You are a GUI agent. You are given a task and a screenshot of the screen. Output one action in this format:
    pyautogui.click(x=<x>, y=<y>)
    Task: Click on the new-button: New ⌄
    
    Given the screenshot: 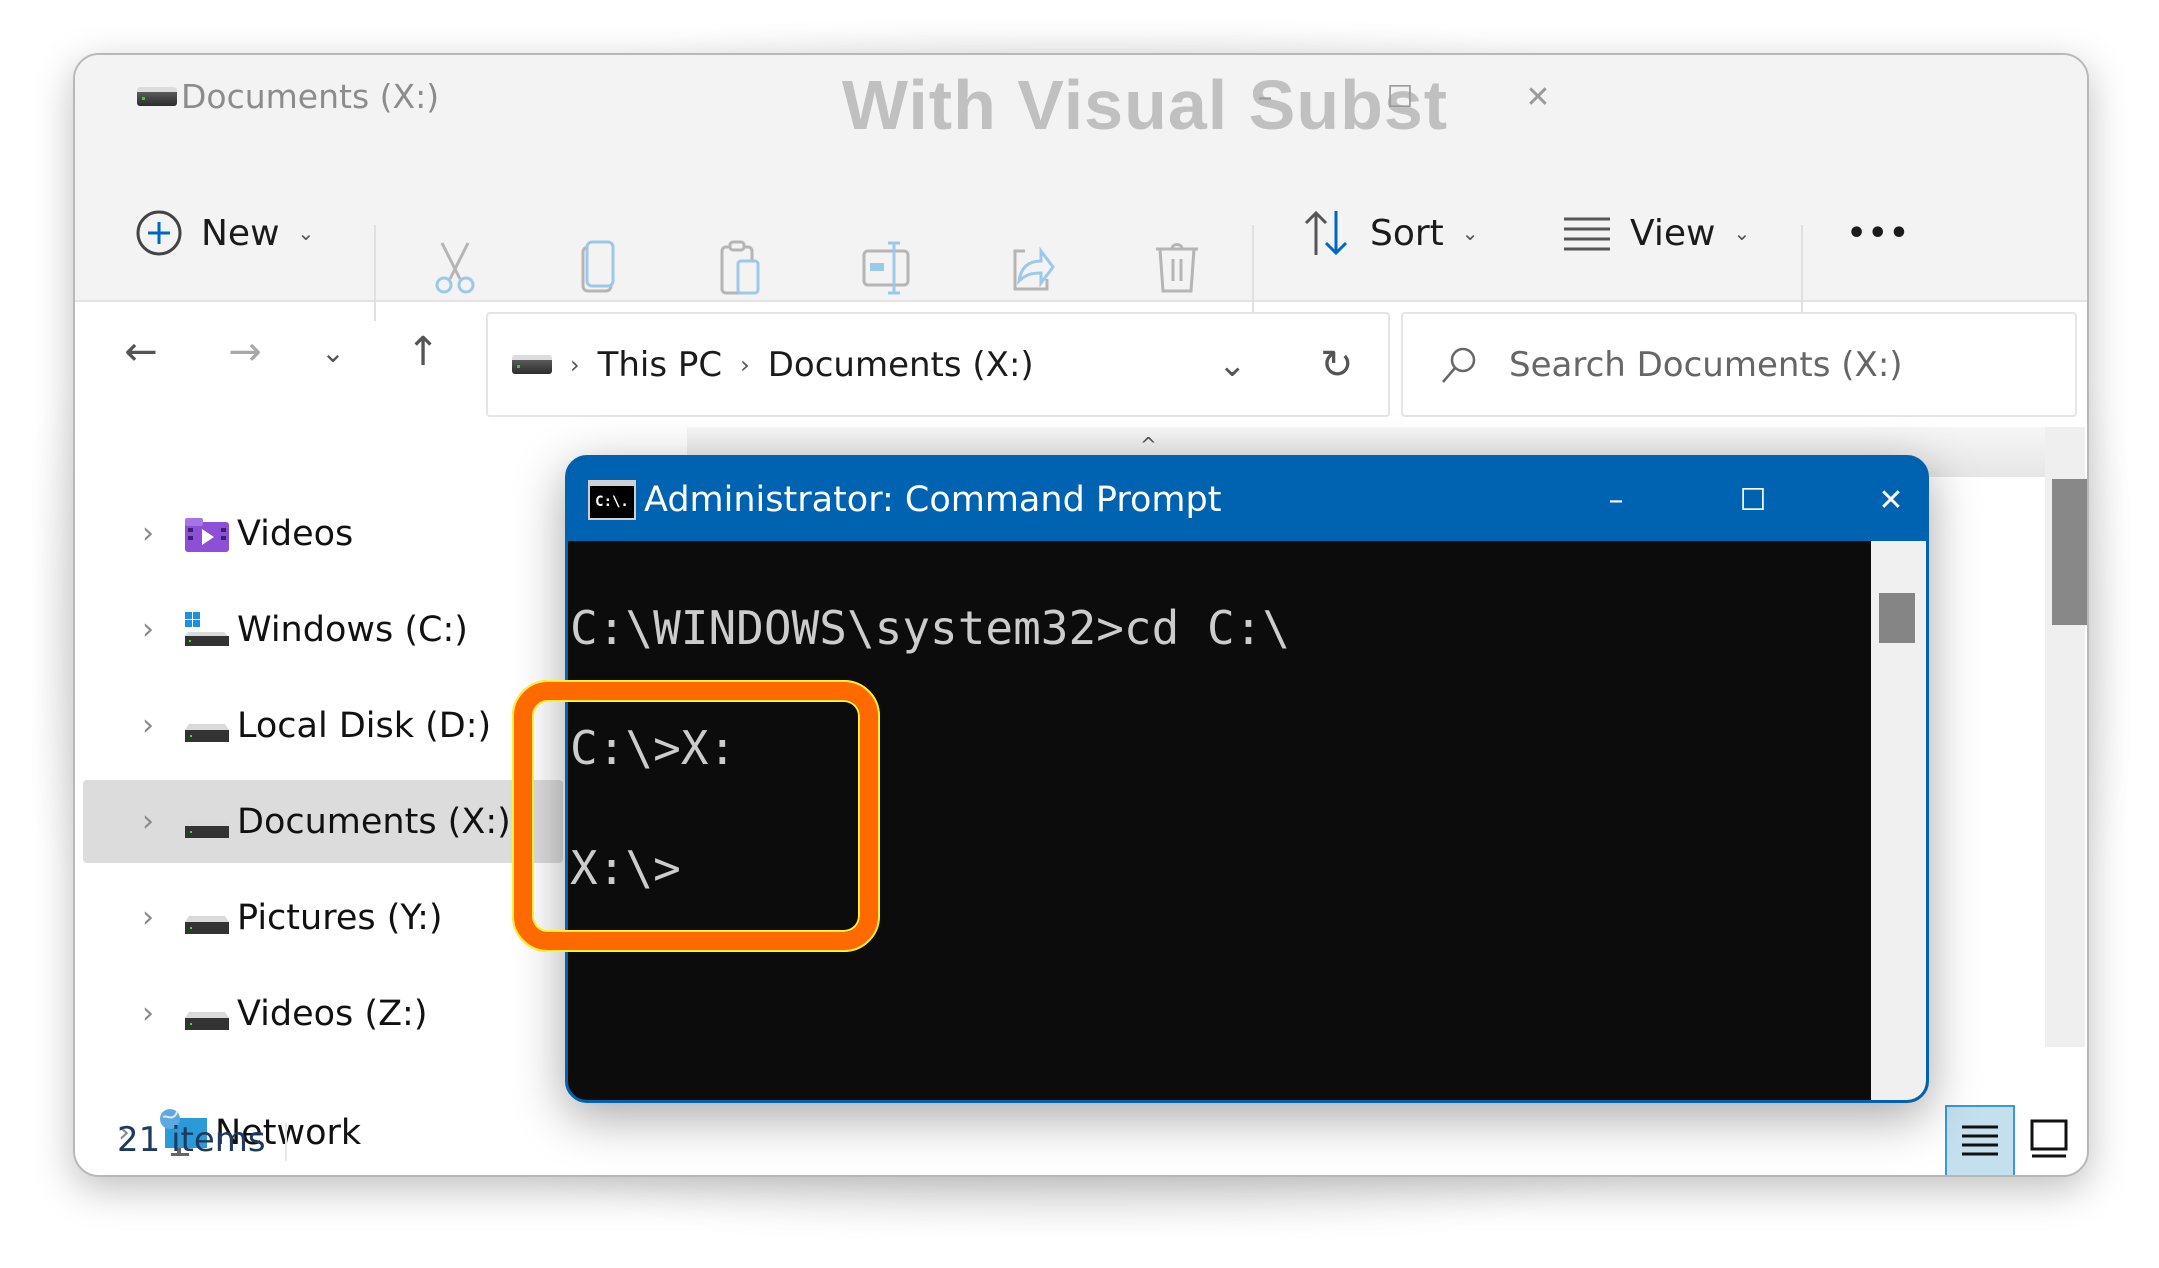 What is the action you would take?
    pyautogui.click(x=224, y=233)
    